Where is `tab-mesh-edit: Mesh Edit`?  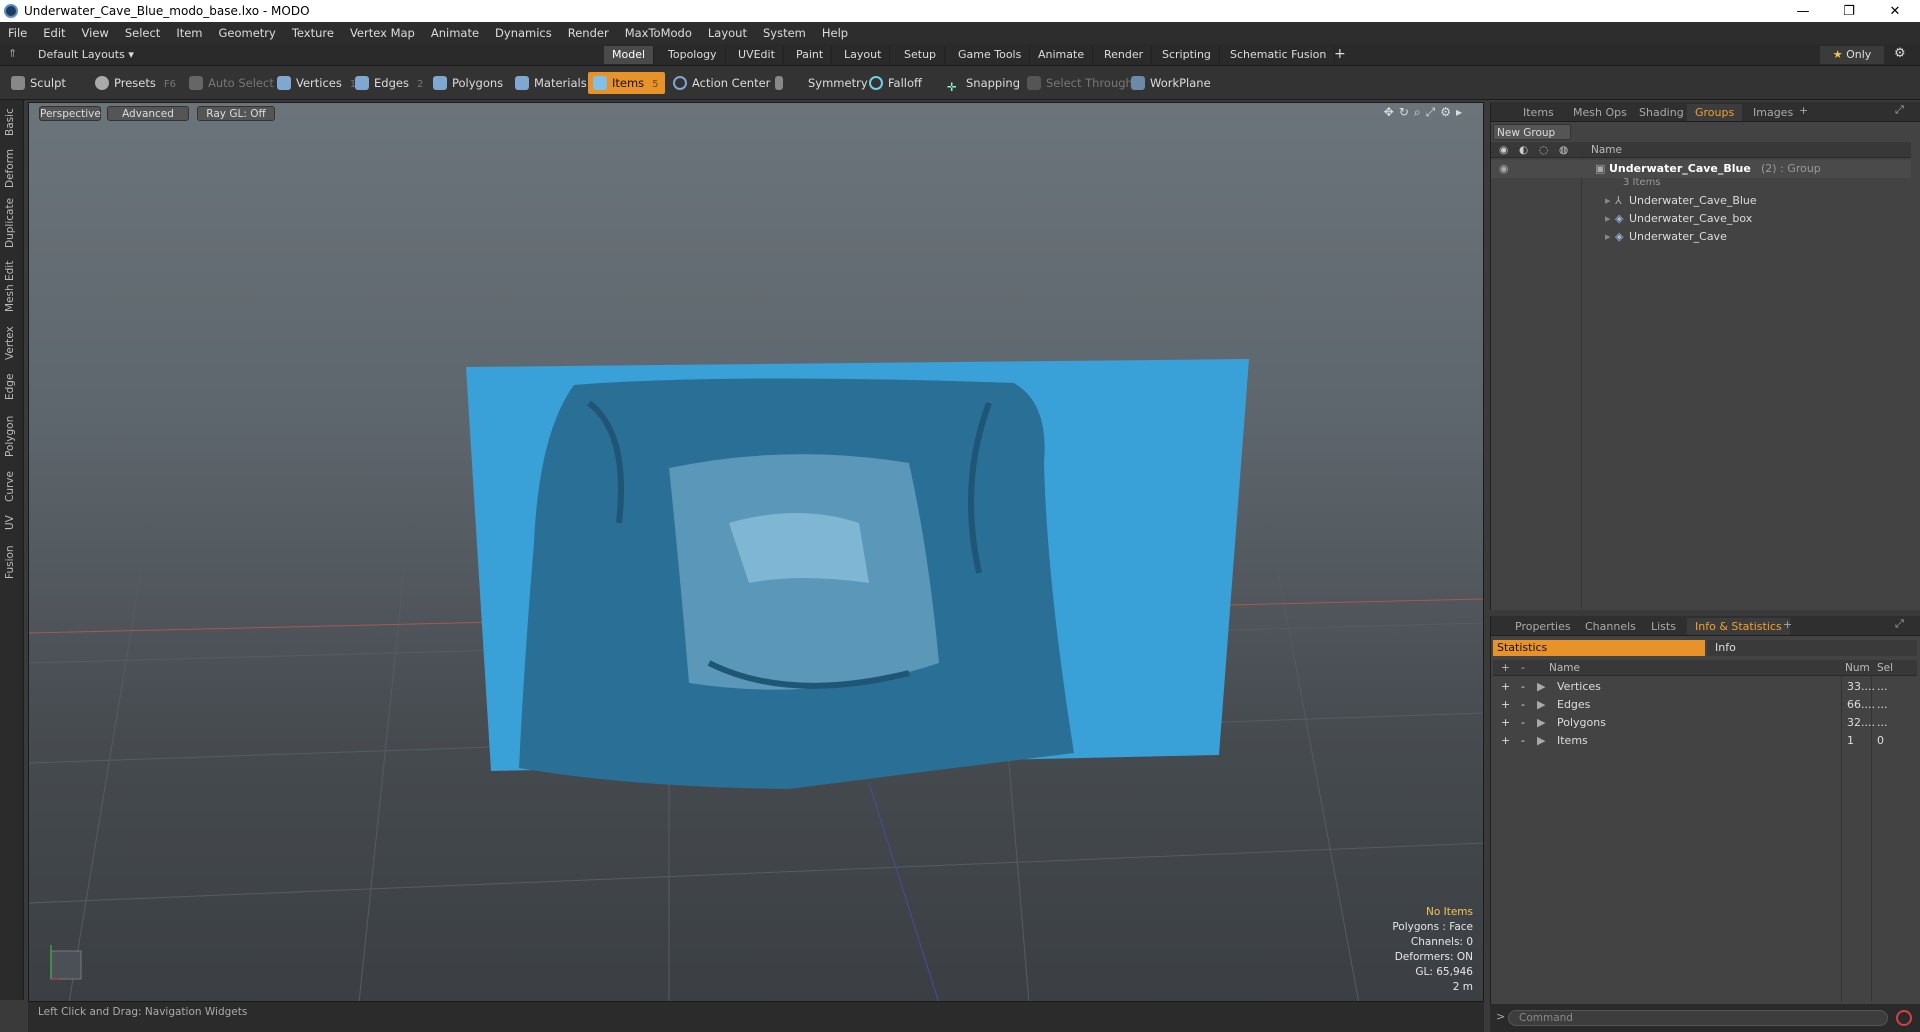
tab-mesh-edit: Mesh Edit is located at coordinates (12, 286).